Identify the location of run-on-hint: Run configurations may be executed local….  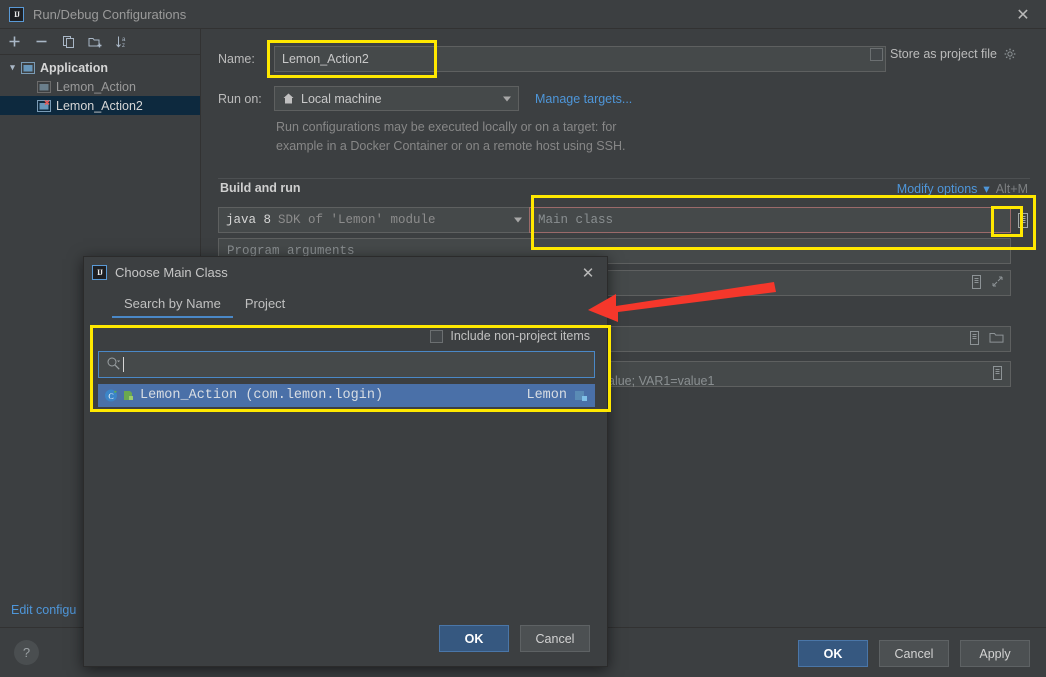
(556, 137).